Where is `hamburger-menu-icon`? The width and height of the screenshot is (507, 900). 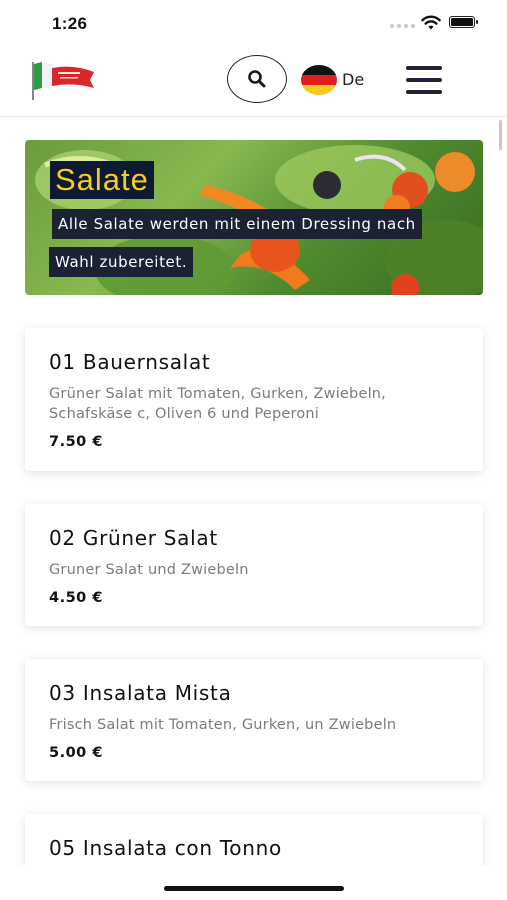
hamburger-menu-icon is located at coordinates (424, 80).